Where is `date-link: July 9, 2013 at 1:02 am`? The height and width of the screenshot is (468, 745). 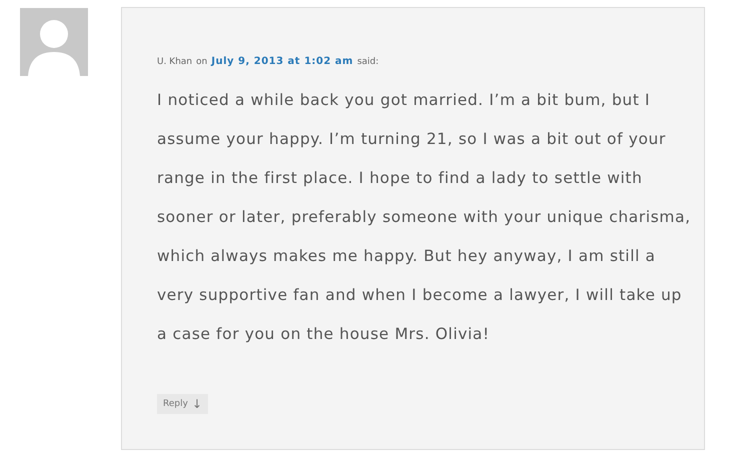 date-link: July 9, 2013 at 1:02 am is located at coordinates (282, 61).